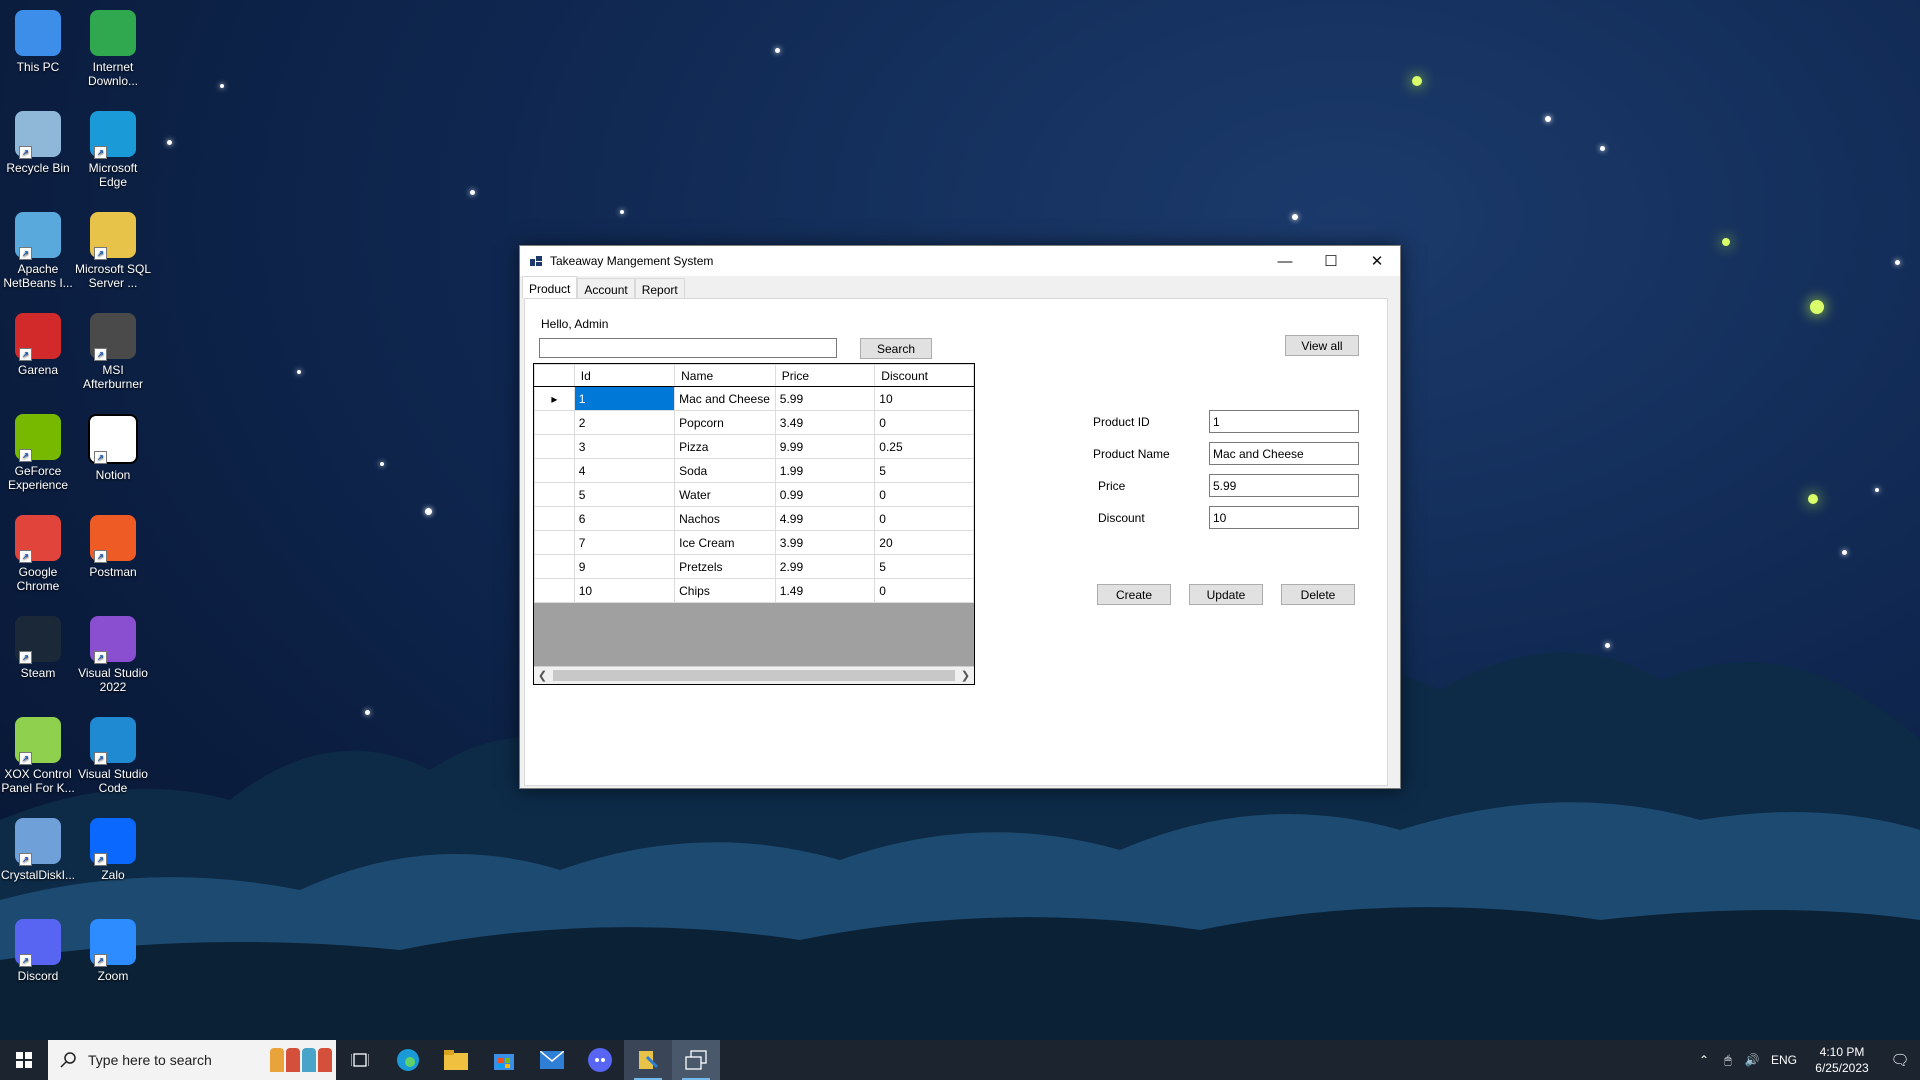 Image resolution: width=1920 pixels, height=1080 pixels. Describe the element at coordinates (624, 566) in the screenshot. I see `grid-cell: 9` at that location.